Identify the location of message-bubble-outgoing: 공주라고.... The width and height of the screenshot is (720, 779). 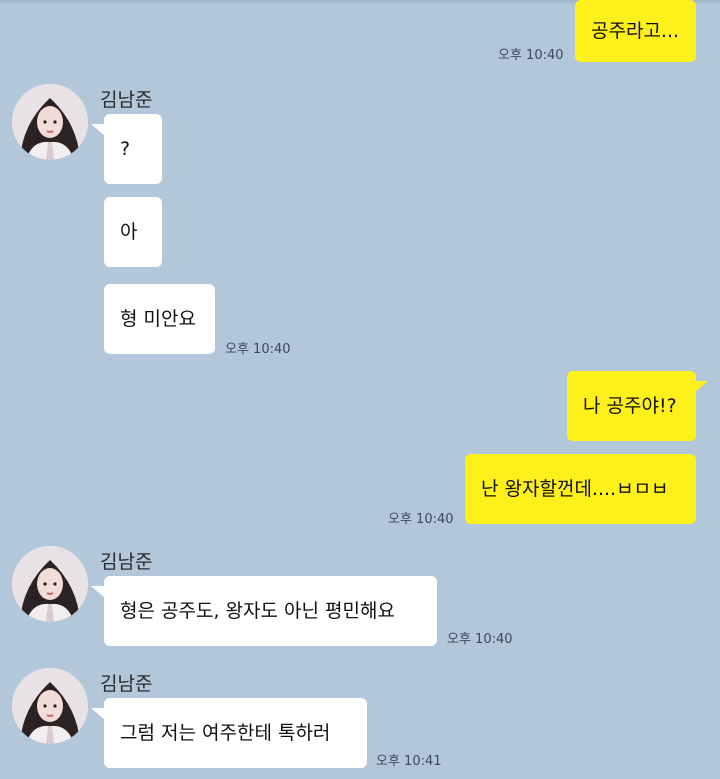
(635, 31).